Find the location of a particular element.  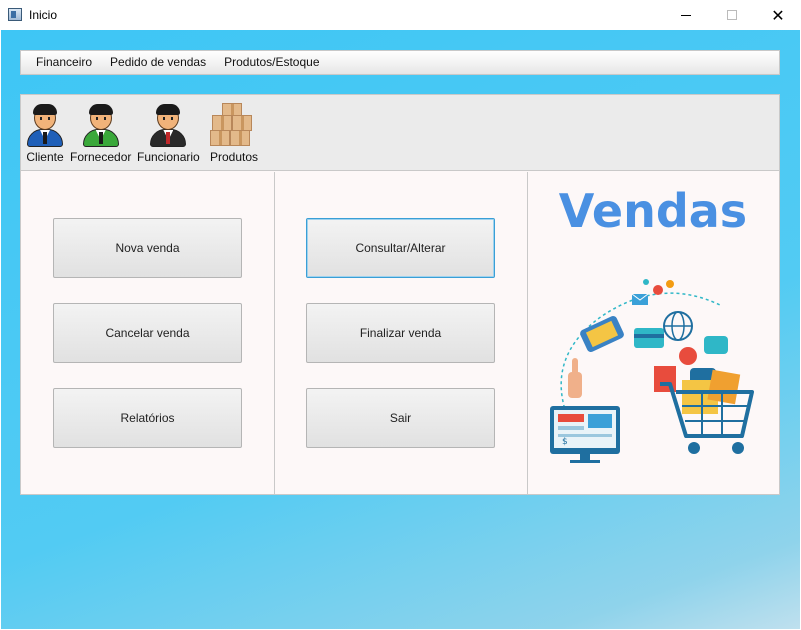

produtos-icon is located at coordinates (234, 125).